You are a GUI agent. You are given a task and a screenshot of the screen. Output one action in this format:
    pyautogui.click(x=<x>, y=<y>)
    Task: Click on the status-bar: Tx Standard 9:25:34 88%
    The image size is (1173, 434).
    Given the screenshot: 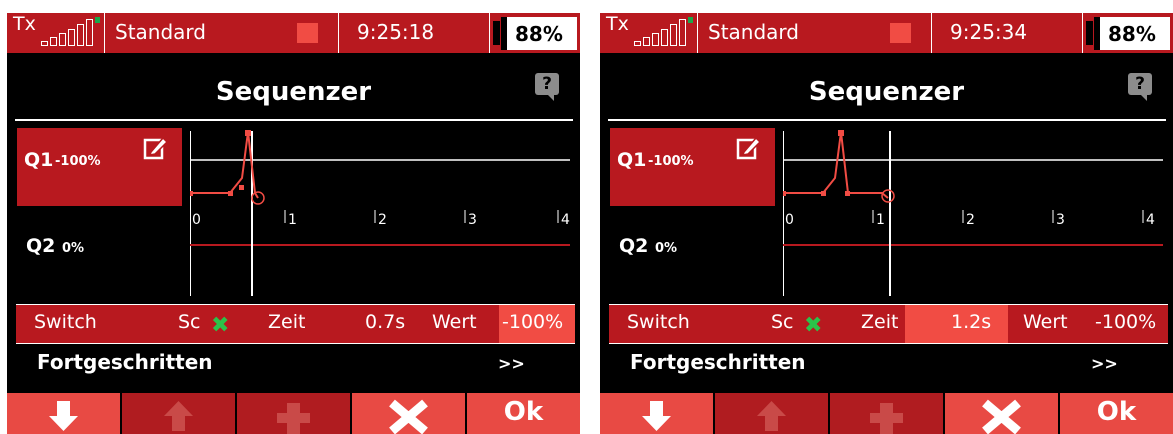 What is the action you would take?
    pyautogui.click(x=886, y=33)
    